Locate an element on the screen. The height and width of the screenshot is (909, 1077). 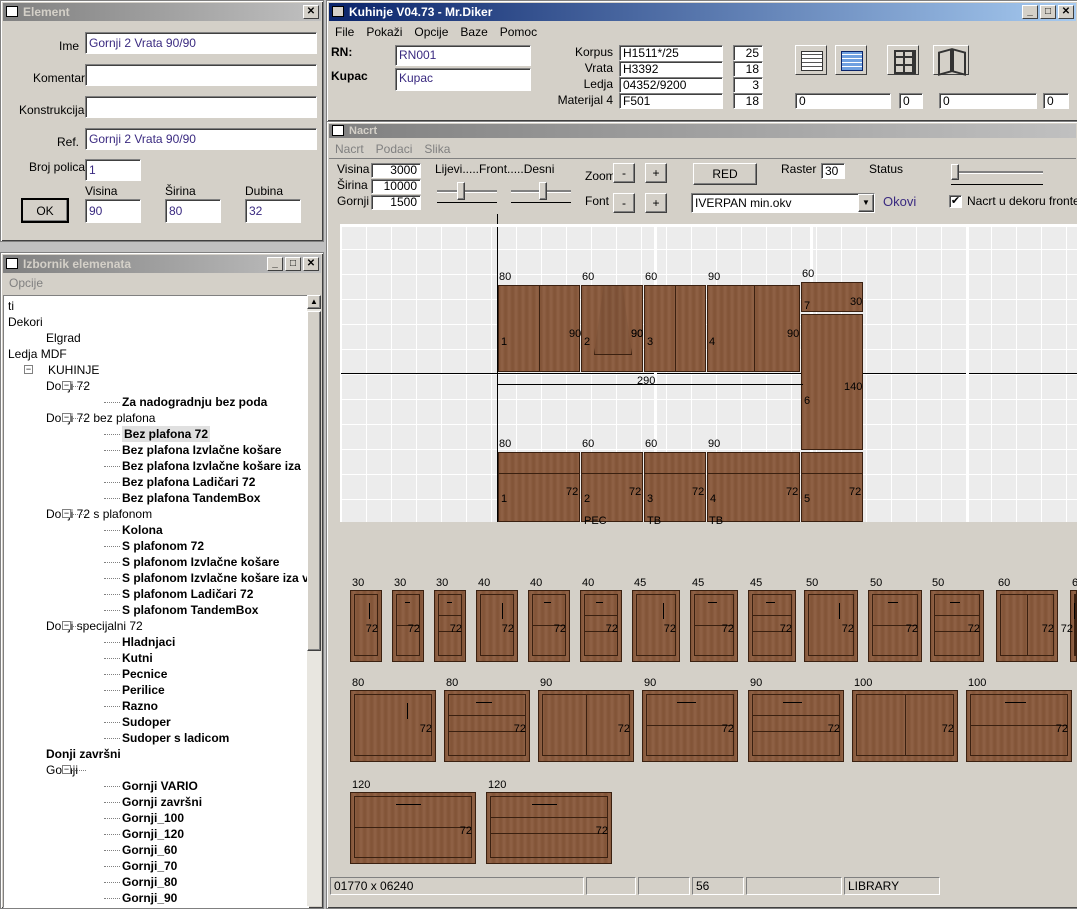
tree-item: Donji specijalni 72 is located at coordinates (94, 626).